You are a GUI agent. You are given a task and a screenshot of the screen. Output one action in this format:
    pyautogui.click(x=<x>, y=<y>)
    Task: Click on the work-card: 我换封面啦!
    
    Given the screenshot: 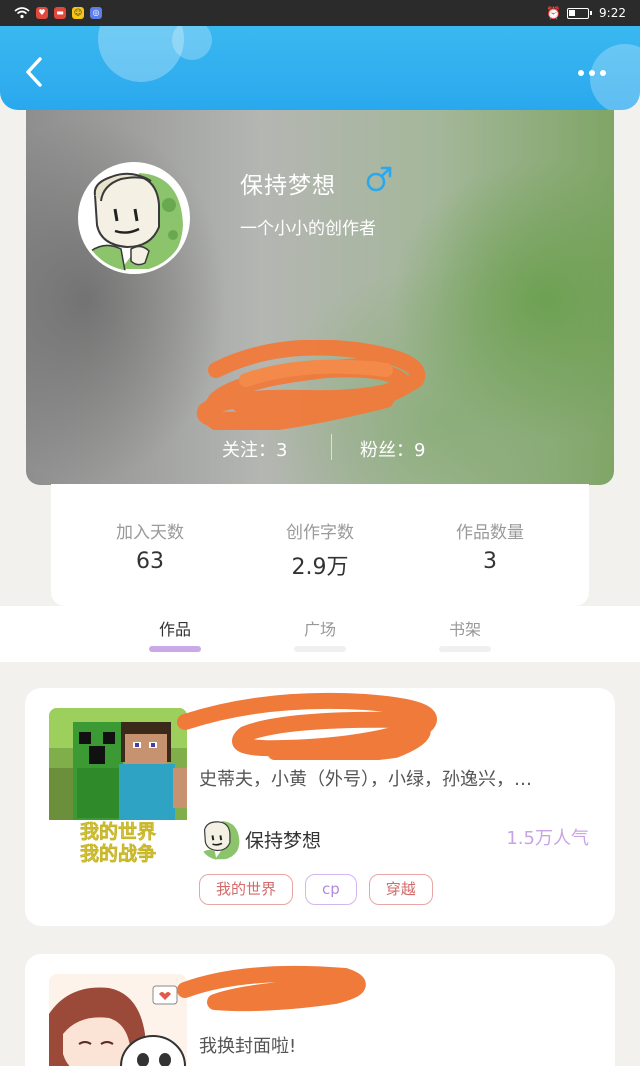 What is the action you would take?
    pyautogui.click(x=320, y=1010)
    